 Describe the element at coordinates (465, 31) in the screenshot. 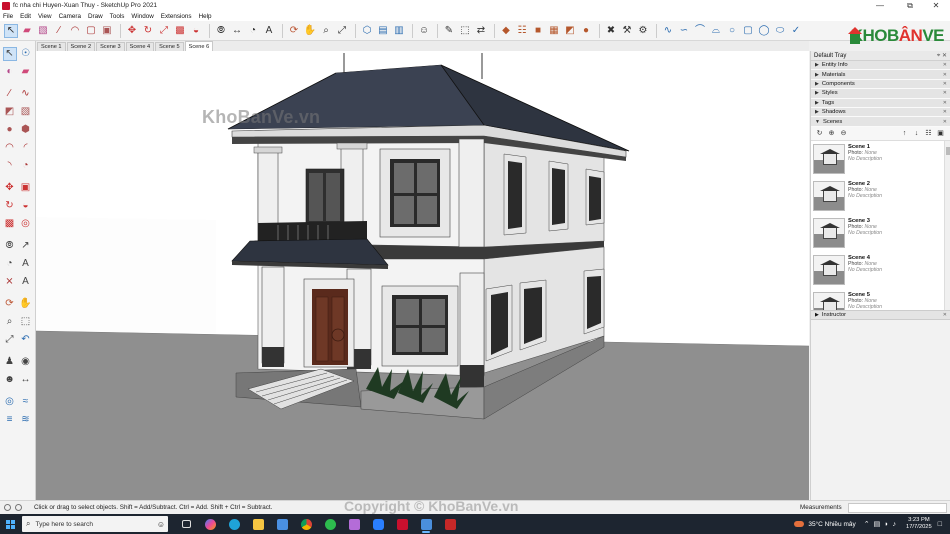

I see `section-plane-icon: ⬚` at that location.